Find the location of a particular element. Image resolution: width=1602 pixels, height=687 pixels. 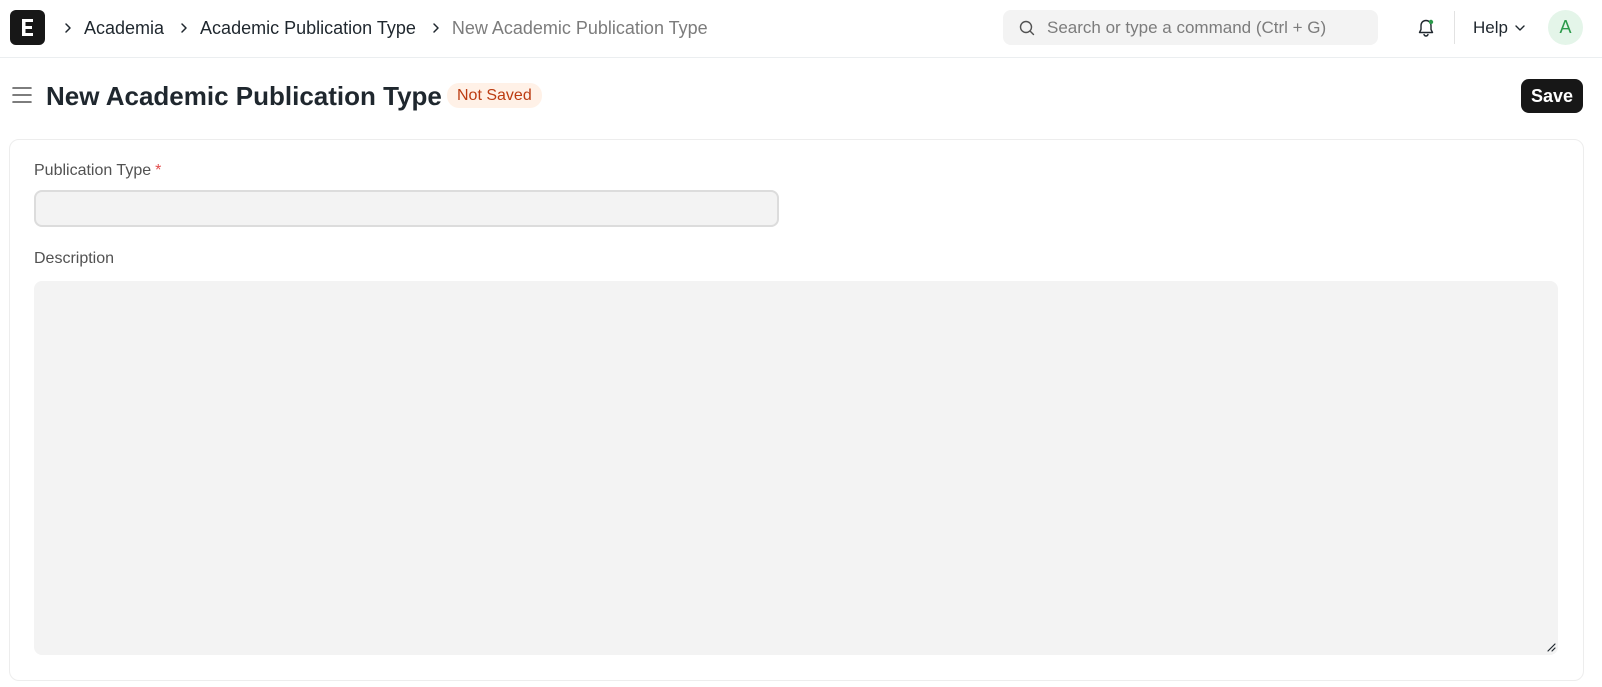

description-label: Description is located at coordinates (74, 258).